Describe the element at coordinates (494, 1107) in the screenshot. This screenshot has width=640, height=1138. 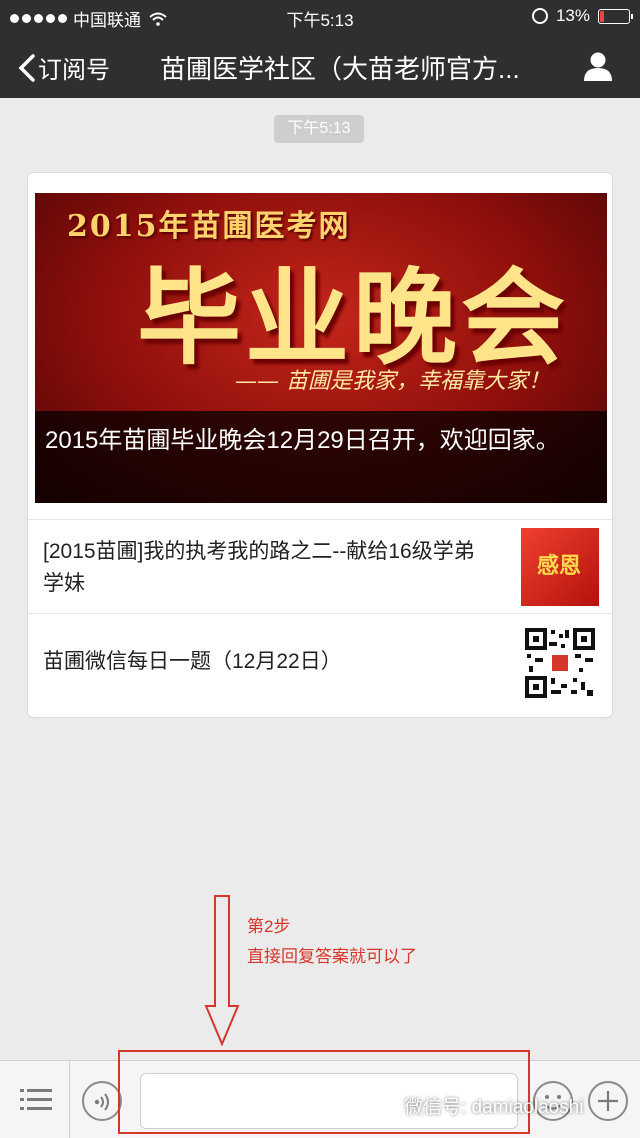
I see `watermark-text: 微信号: damiaolaoshi` at that location.